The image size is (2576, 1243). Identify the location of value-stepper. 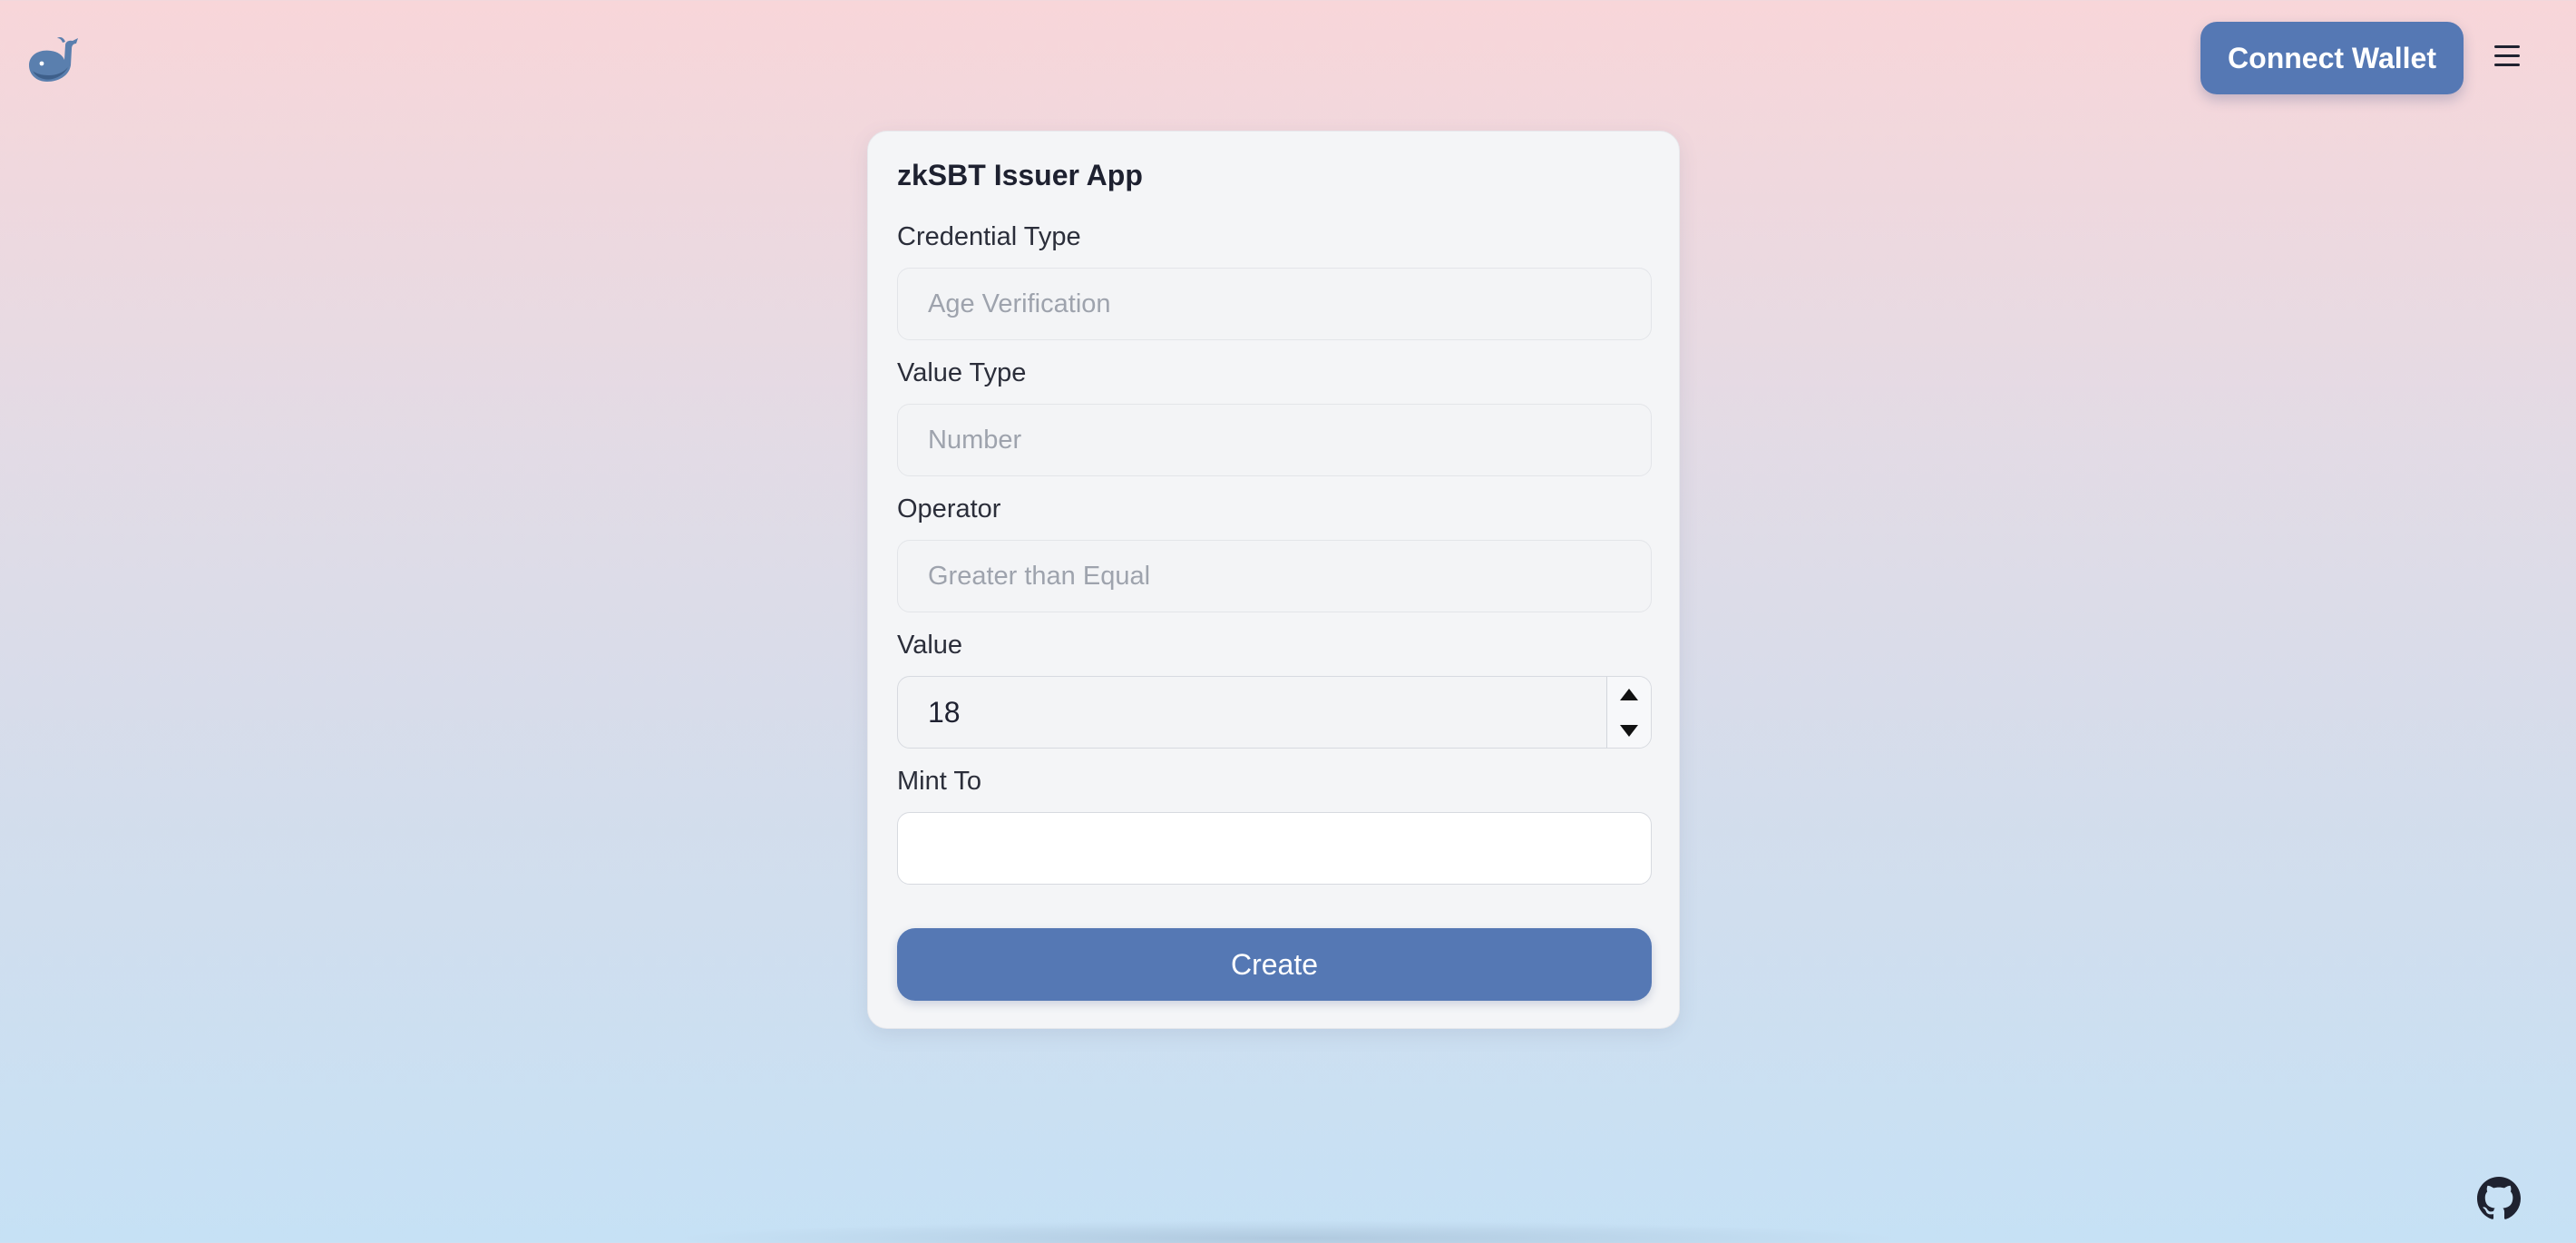
(1628, 712).